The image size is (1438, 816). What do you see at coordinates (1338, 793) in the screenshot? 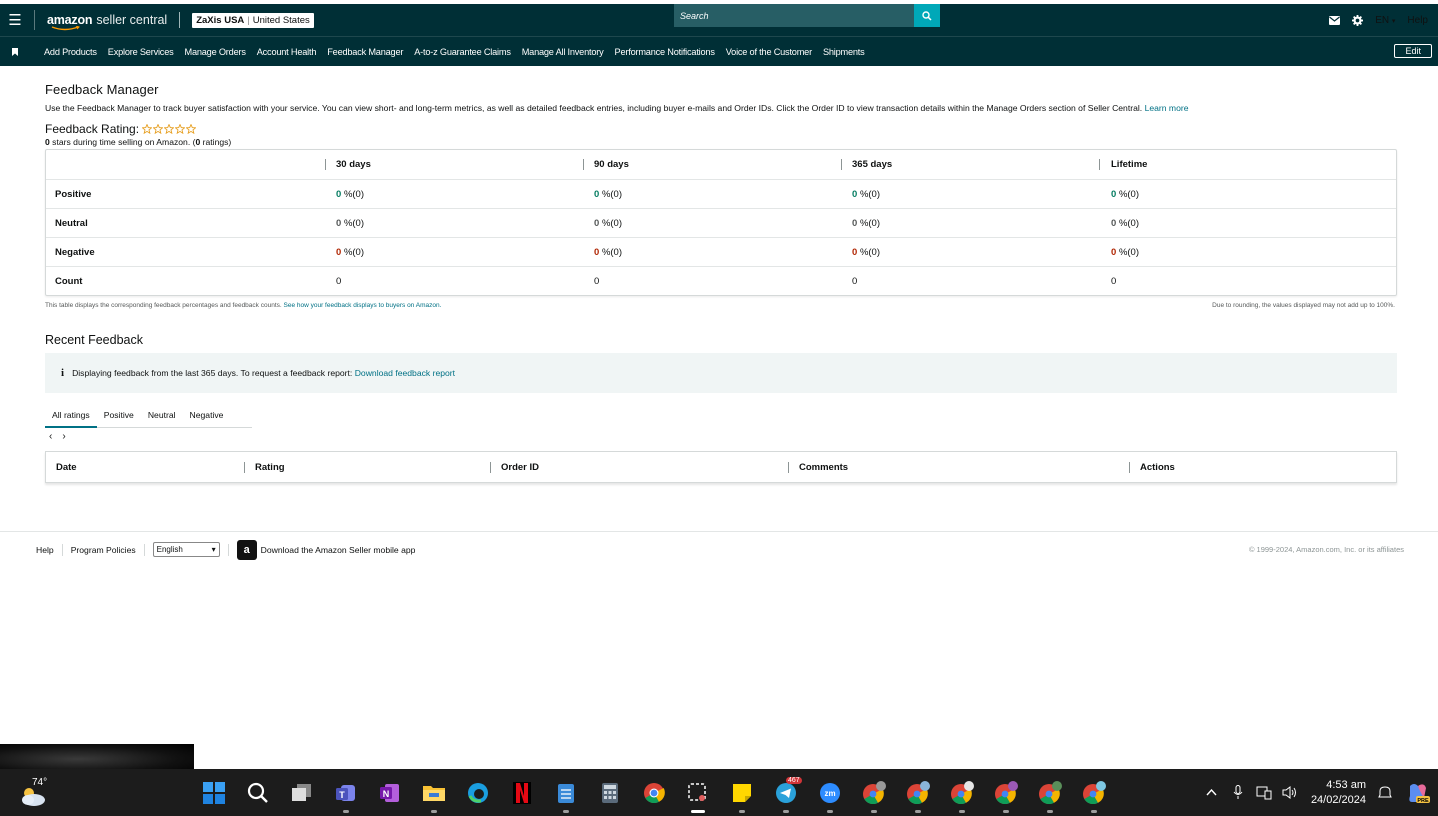
I see `system-clock: 4:53 am 24/02/2024` at bounding box center [1338, 793].